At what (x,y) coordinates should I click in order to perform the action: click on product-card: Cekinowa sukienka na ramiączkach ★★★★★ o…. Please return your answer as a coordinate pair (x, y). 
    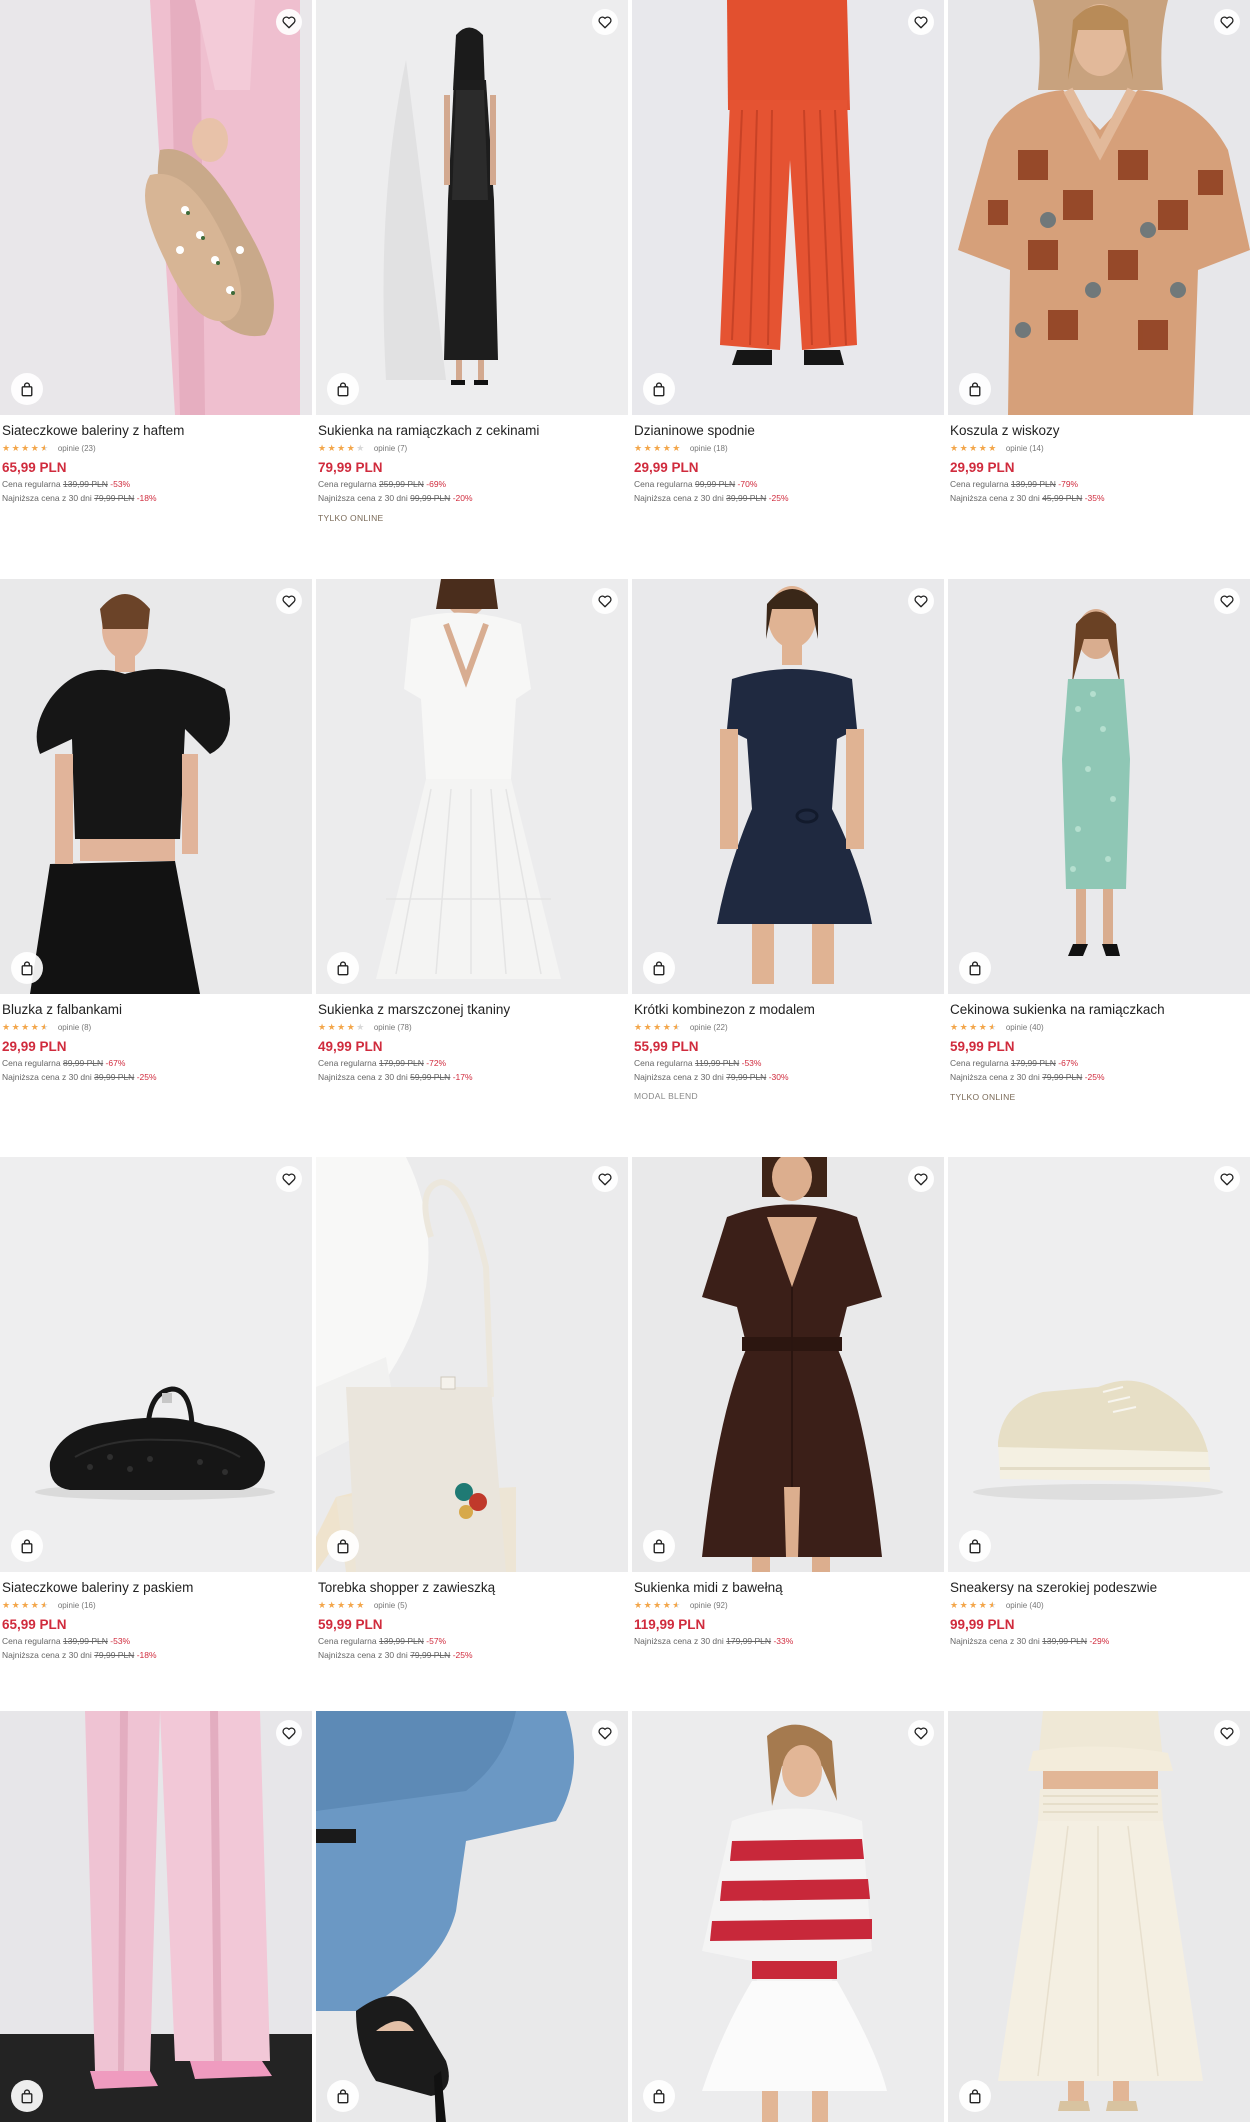
    Looking at the image, I should click on (1099, 841).